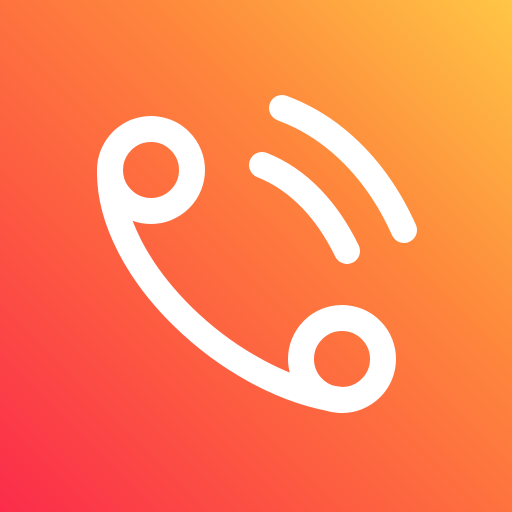 Image resolution: width=512 pixels, height=512 pixels. What do you see at coordinates (304, 208) in the screenshot?
I see `signal-wave-inner` at bounding box center [304, 208].